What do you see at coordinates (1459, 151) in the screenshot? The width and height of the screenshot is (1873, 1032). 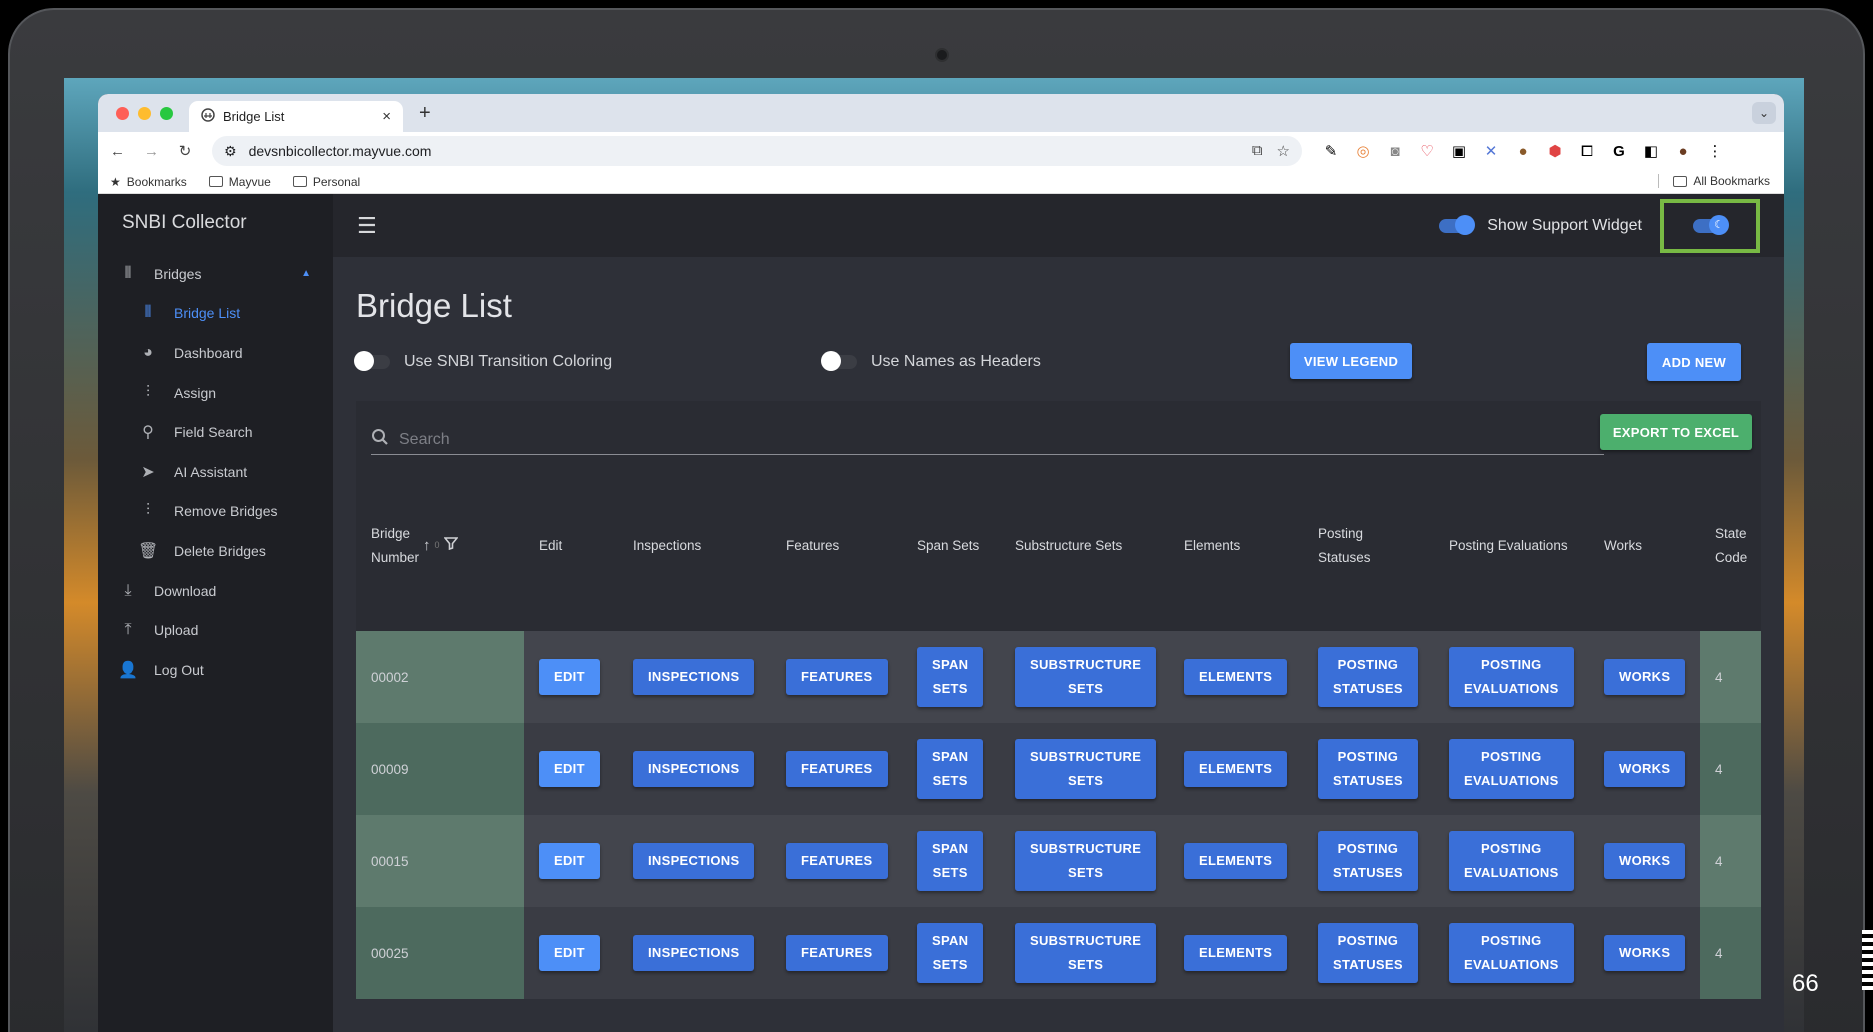 I see `picture-in-picture-icon: ▣` at bounding box center [1459, 151].